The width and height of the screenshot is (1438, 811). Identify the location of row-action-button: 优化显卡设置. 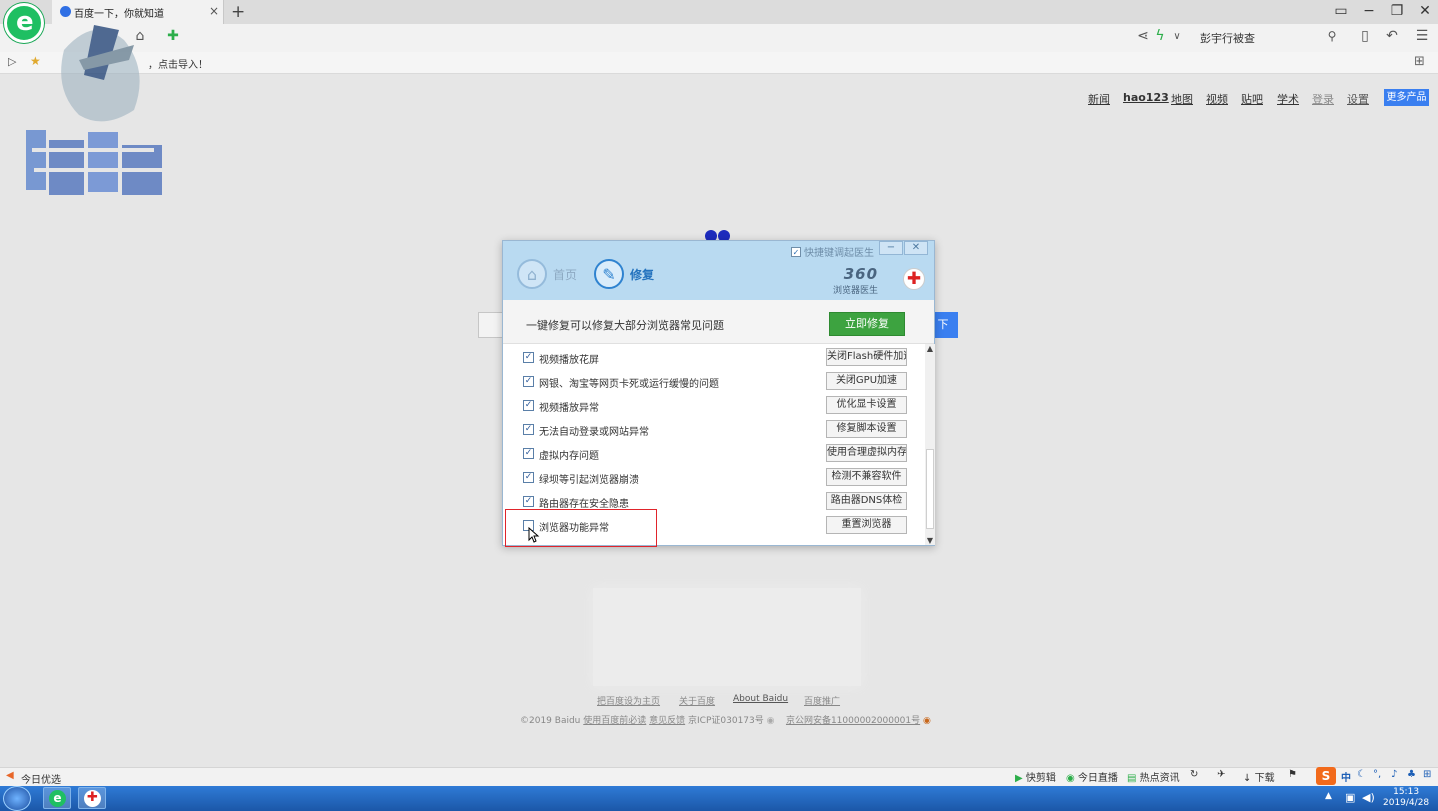
(866, 405).